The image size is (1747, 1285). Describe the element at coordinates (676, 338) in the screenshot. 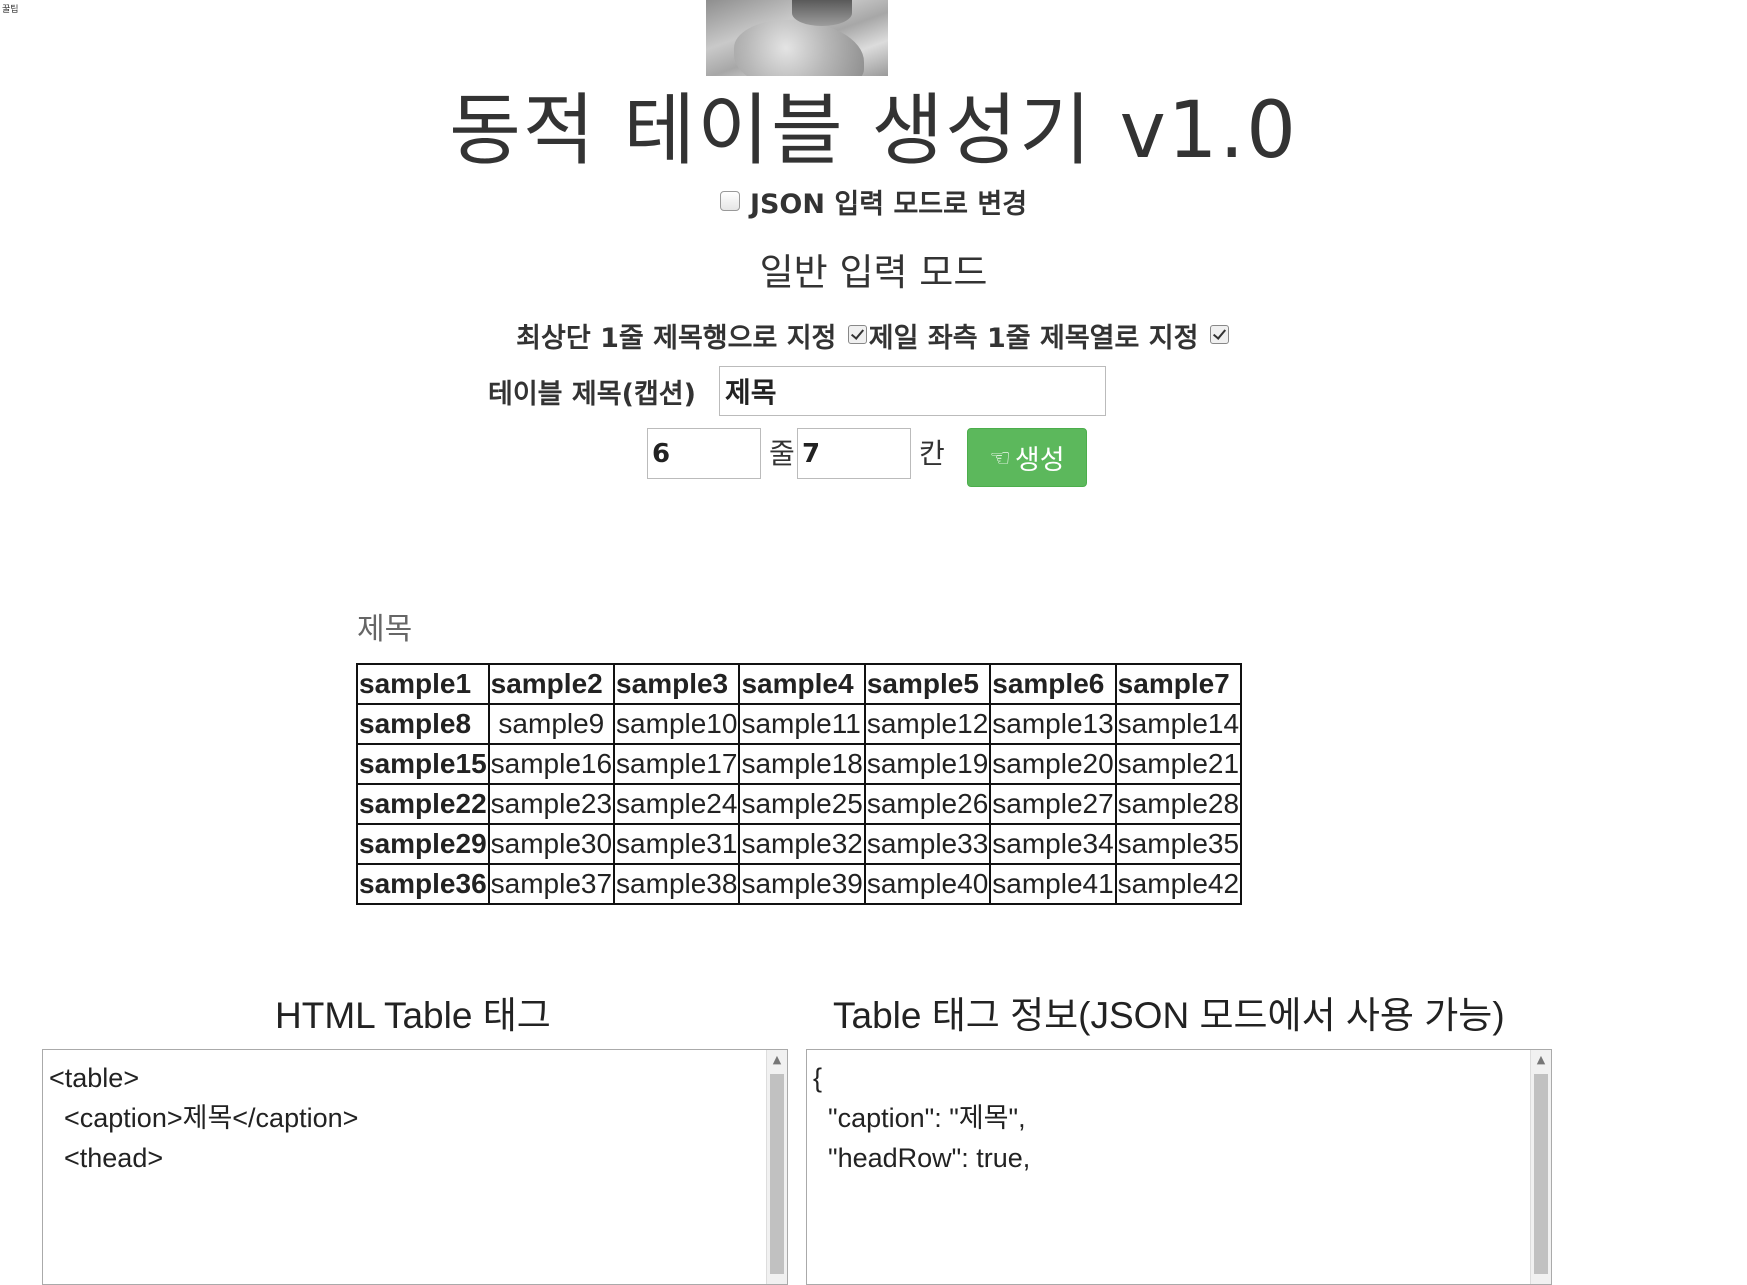

I see `head-row-label: 최상단 1줄 제목행으로 지정` at that location.